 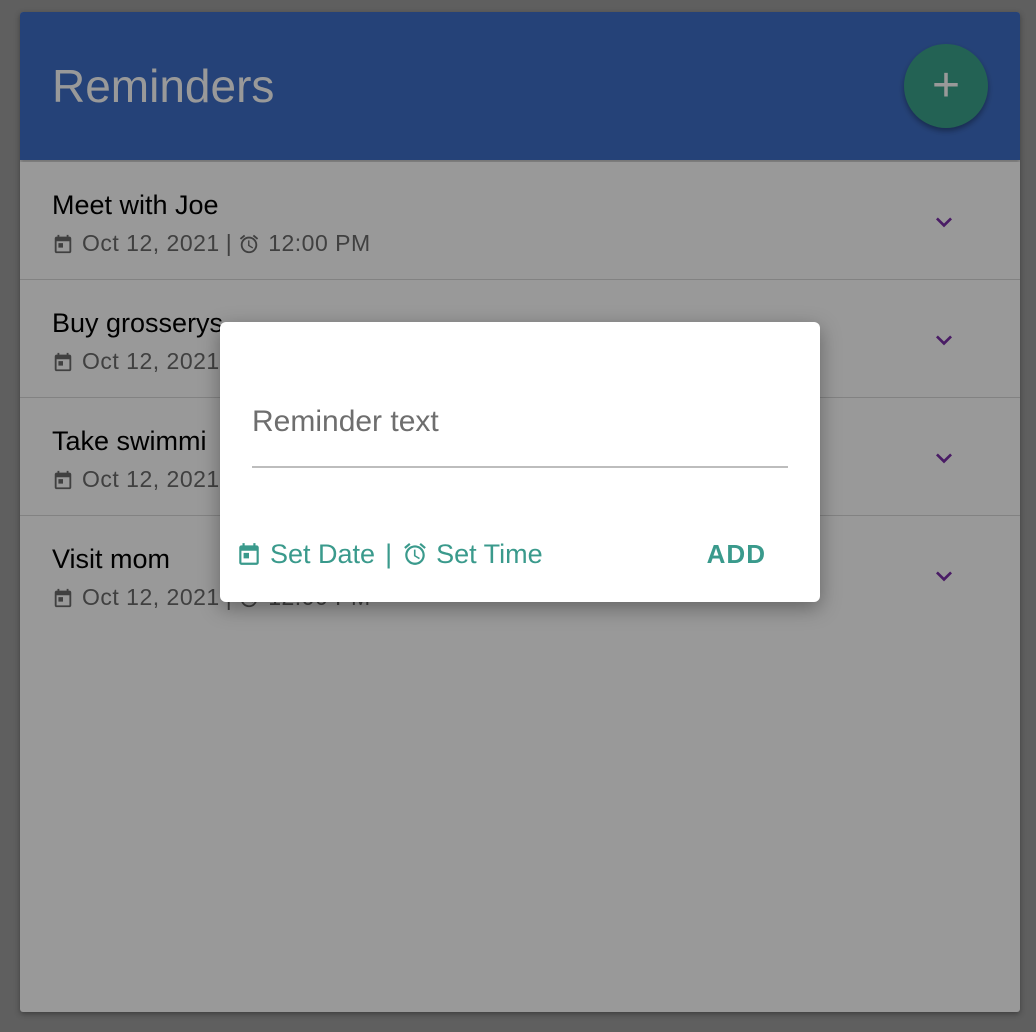 What do you see at coordinates (415, 554) in the screenshot?
I see `alarm-icon` at bounding box center [415, 554].